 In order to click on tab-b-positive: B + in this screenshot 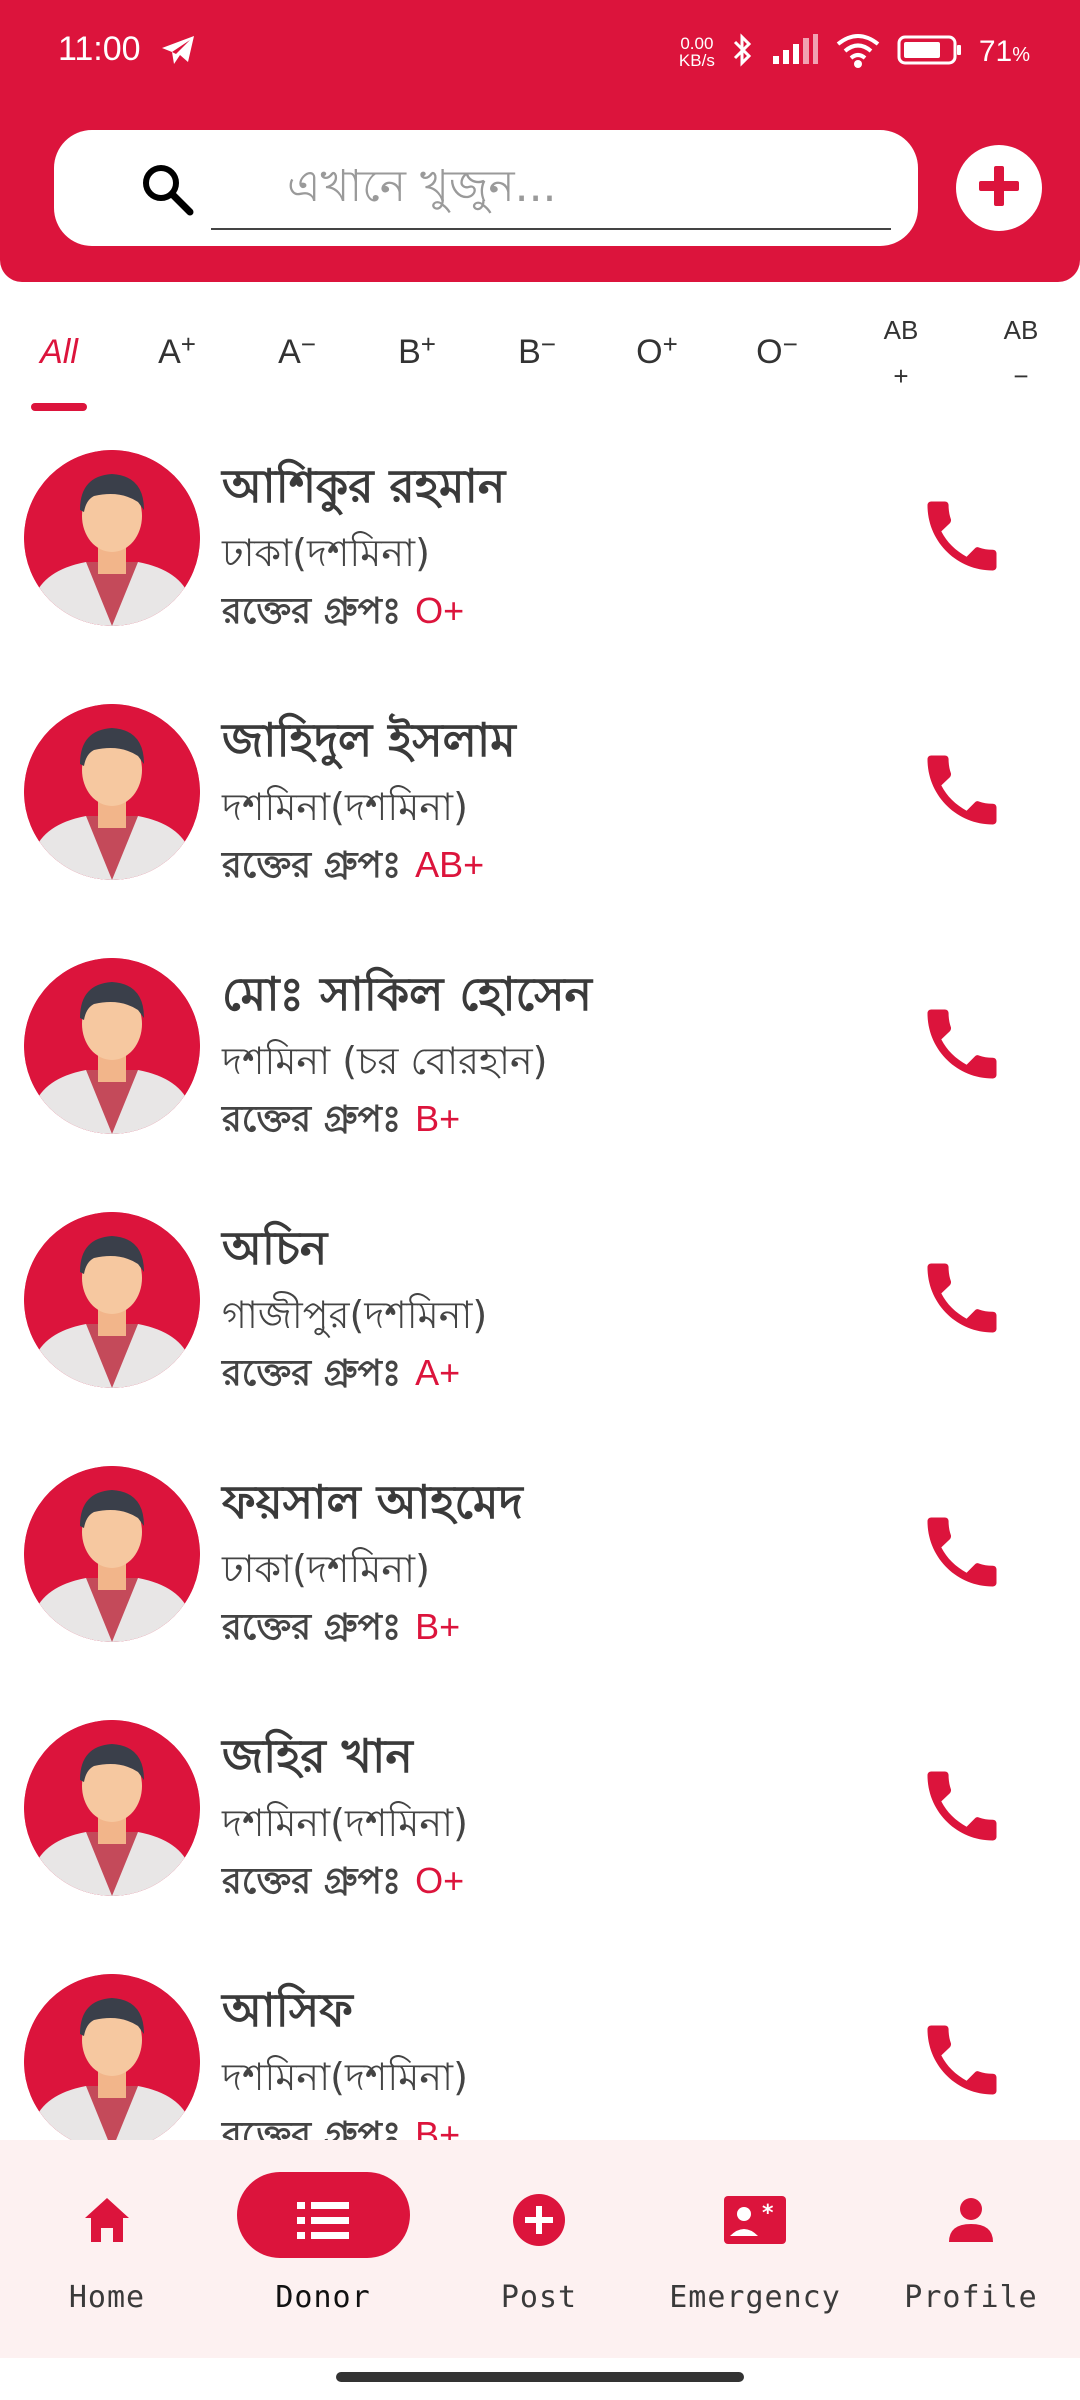, I will do `click(417, 352)`.